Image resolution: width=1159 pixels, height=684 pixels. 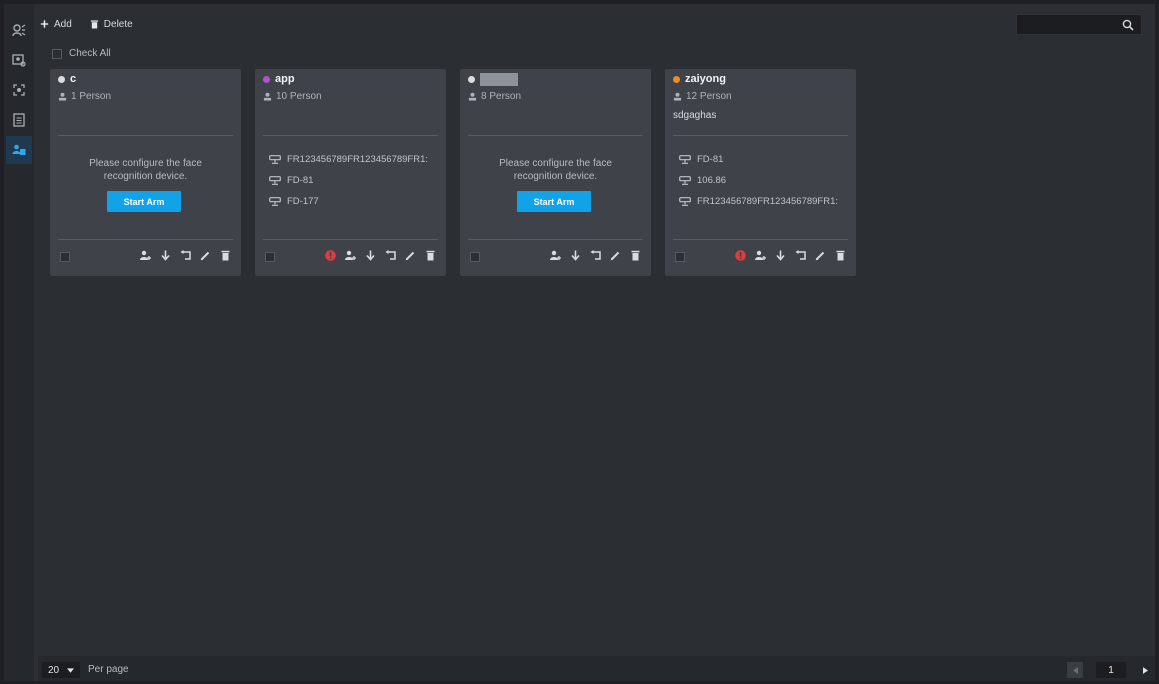 I want to click on rail-face-database, so click(x=19, y=150).